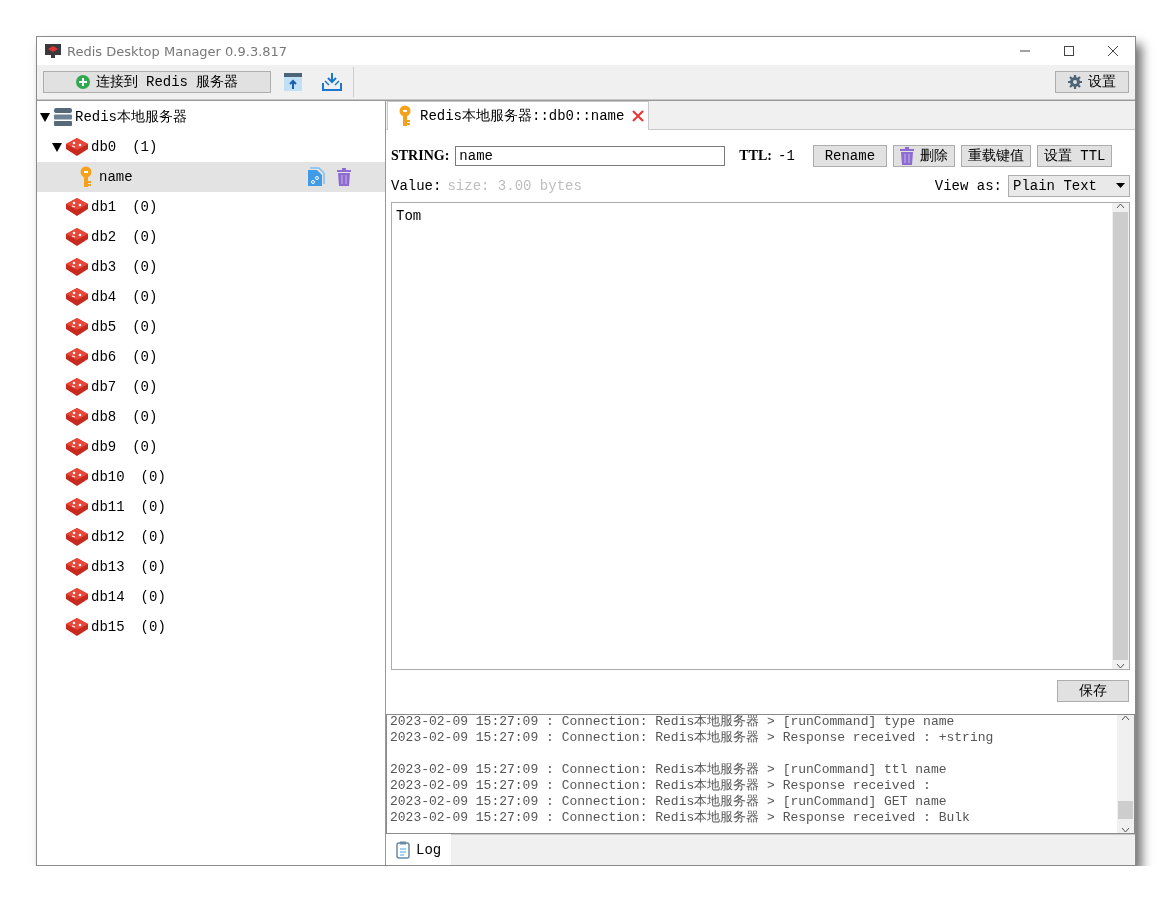 The width and height of the screenshot is (1172, 902). I want to click on database-tree-item: db0 (1), so click(211, 147).